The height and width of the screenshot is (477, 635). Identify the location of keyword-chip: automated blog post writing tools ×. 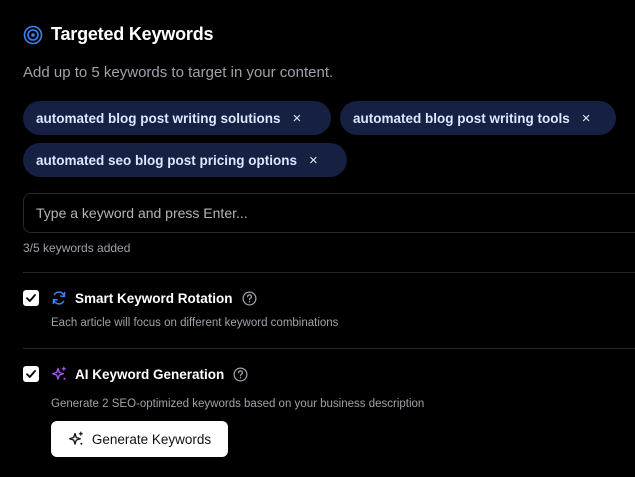
(478, 118).